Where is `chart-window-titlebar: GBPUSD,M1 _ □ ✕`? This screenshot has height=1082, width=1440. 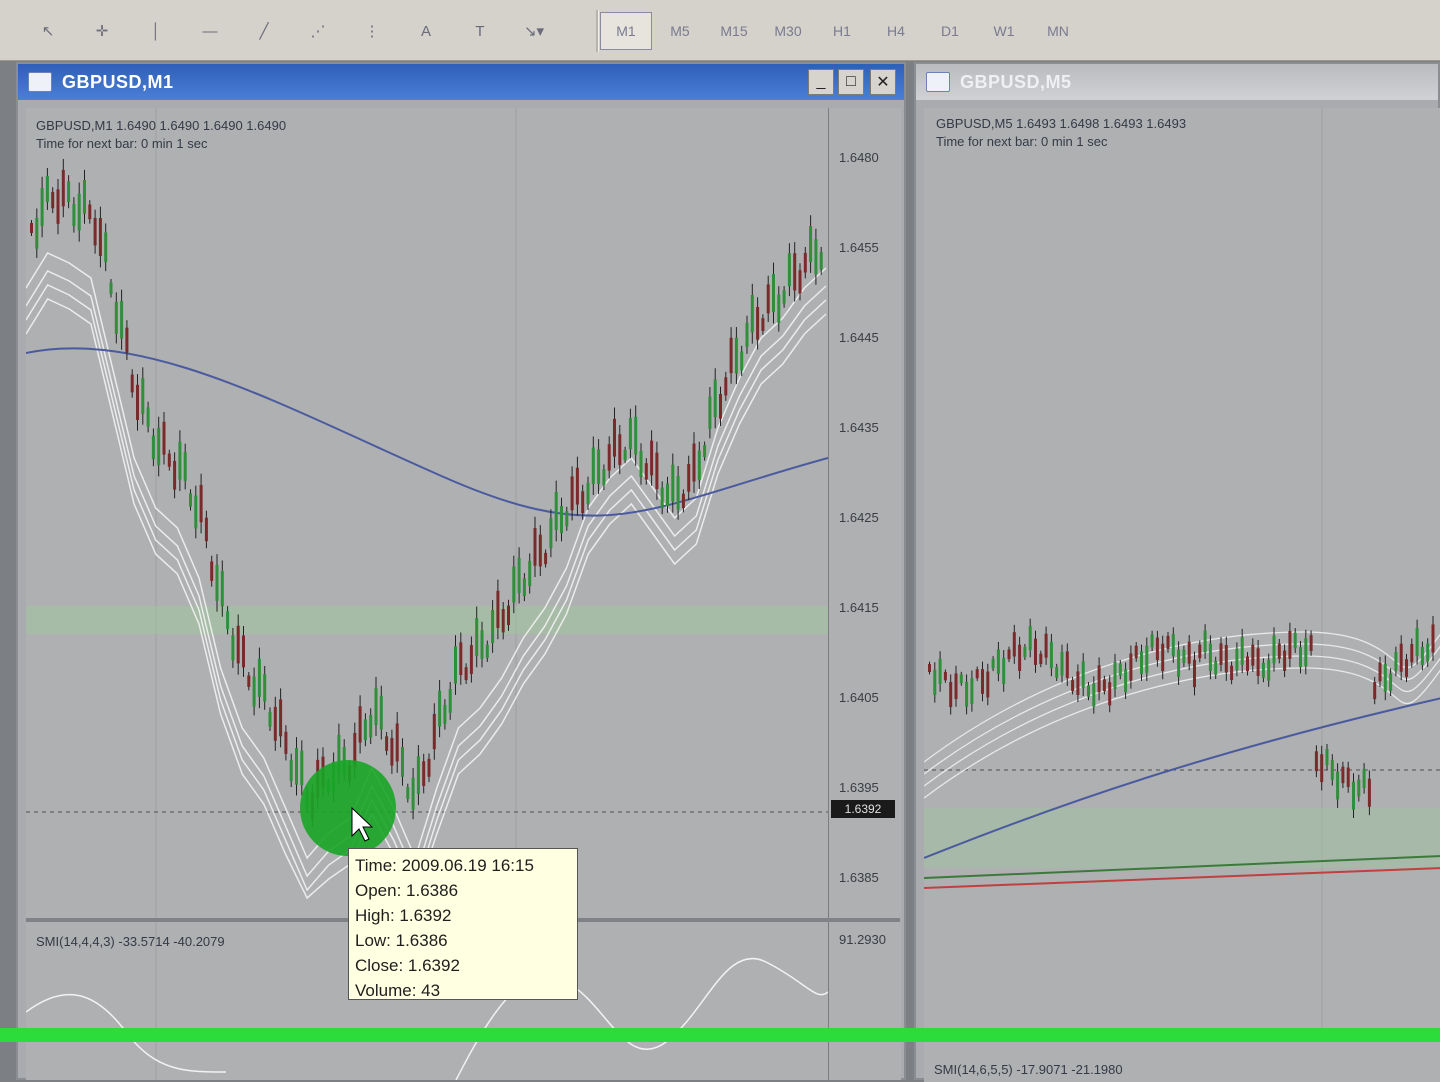 chart-window-titlebar: GBPUSD,M1 _ □ ✕ is located at coordinates (461, 82).